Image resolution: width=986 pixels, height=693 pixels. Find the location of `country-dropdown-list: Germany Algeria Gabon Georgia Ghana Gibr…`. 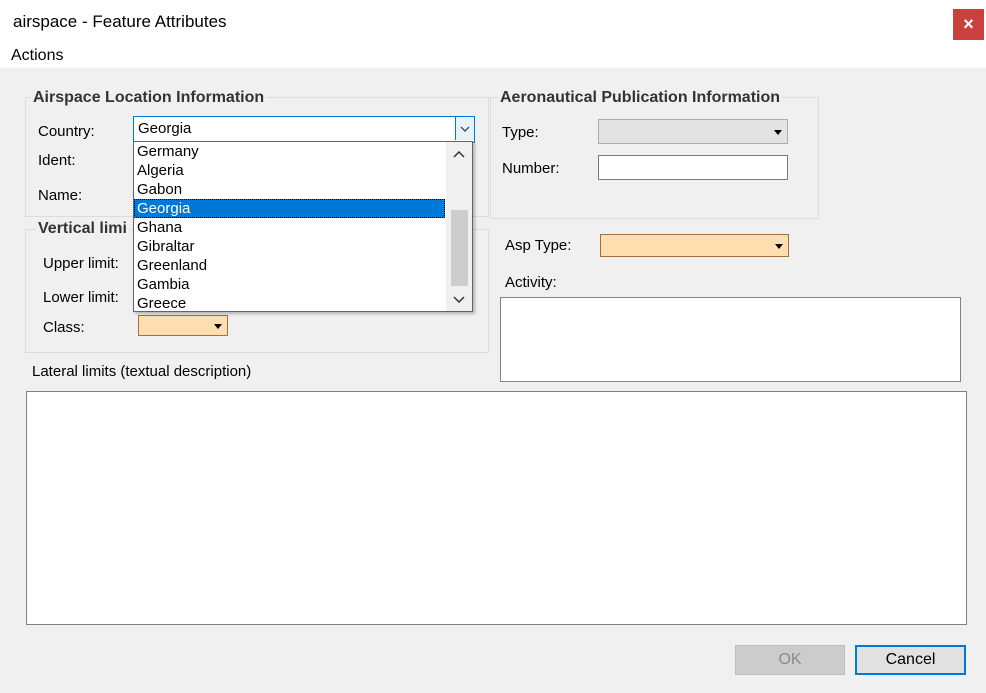

country-dropdown-list: Germany Algeria Gabon Georgia Ghana Gibr… is located at coordinates (303, 226).